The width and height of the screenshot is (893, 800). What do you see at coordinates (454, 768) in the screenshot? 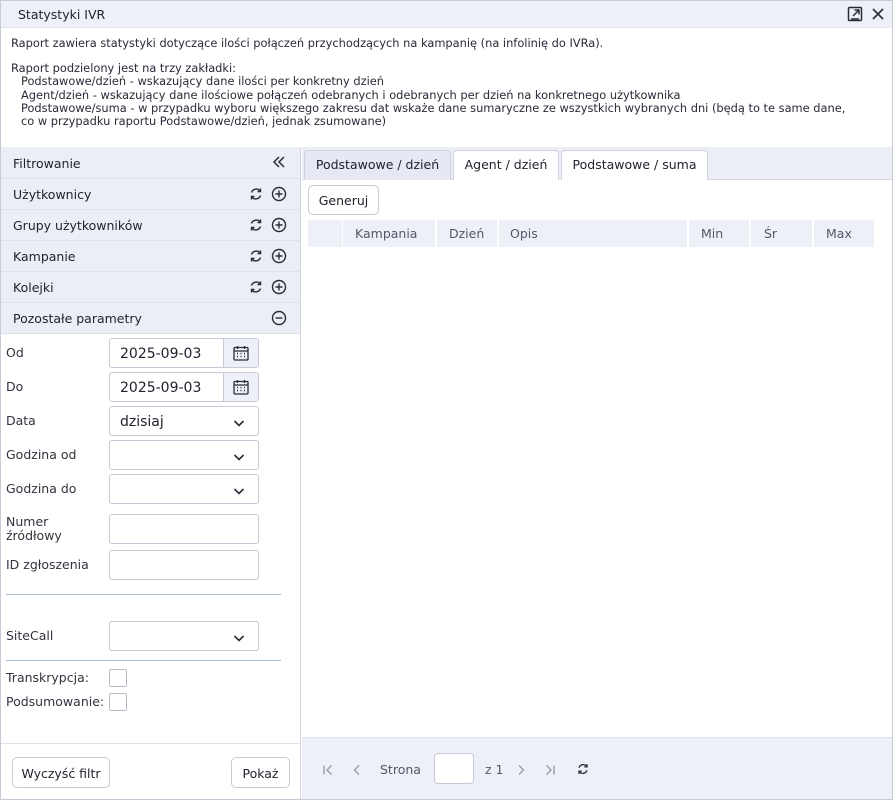
I see `page-input` at bounding box center [454, 768].